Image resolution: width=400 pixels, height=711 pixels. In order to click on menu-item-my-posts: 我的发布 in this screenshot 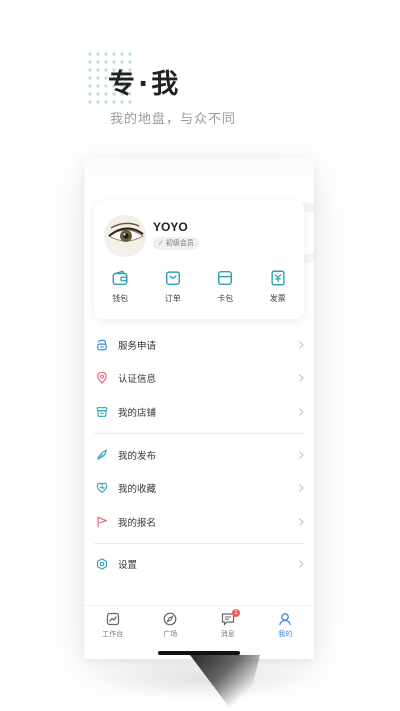, I will do `click(199, 455)`.